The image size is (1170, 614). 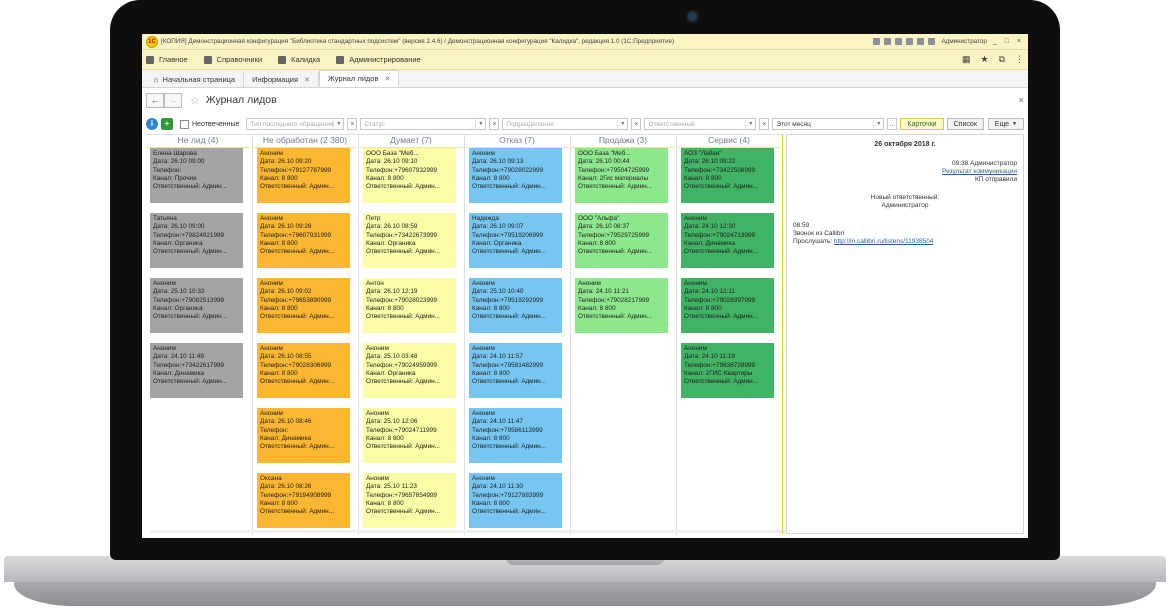 I want to click on save-icon, so click(x=877, y=41).